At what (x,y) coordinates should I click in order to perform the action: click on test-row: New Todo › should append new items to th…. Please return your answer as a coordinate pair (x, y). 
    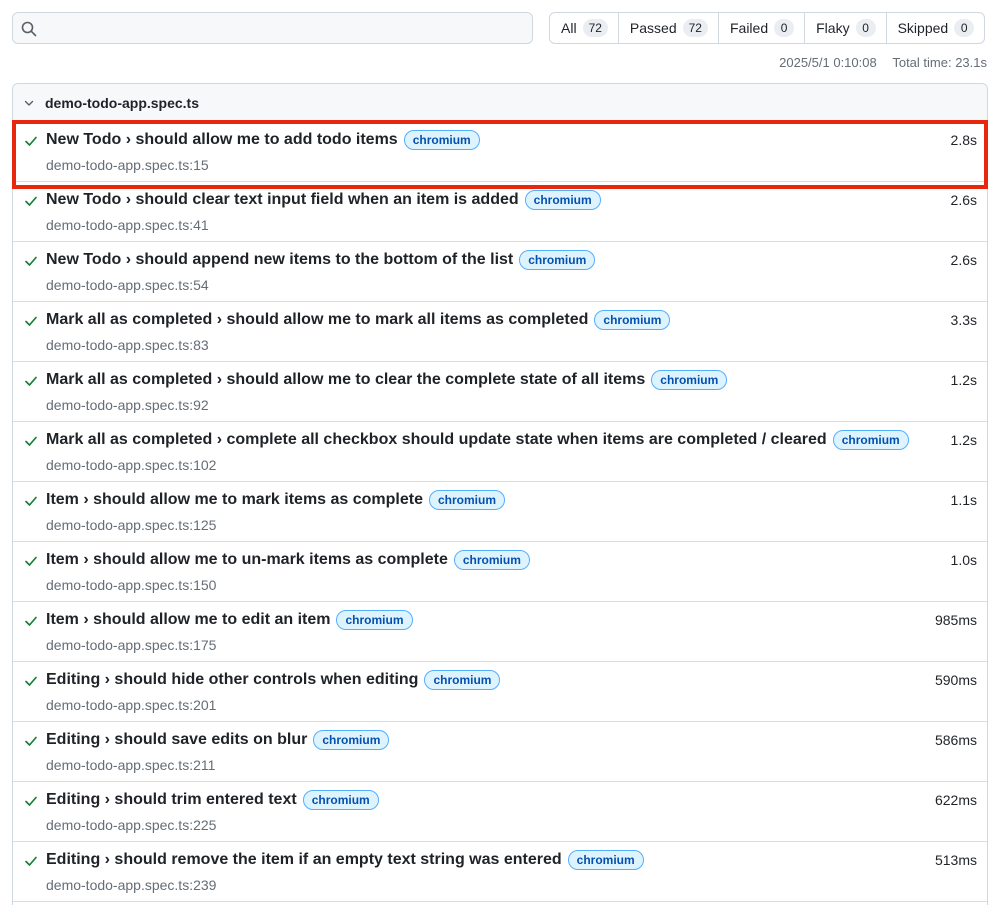
    Looking at the image, I should click on (500, 272).